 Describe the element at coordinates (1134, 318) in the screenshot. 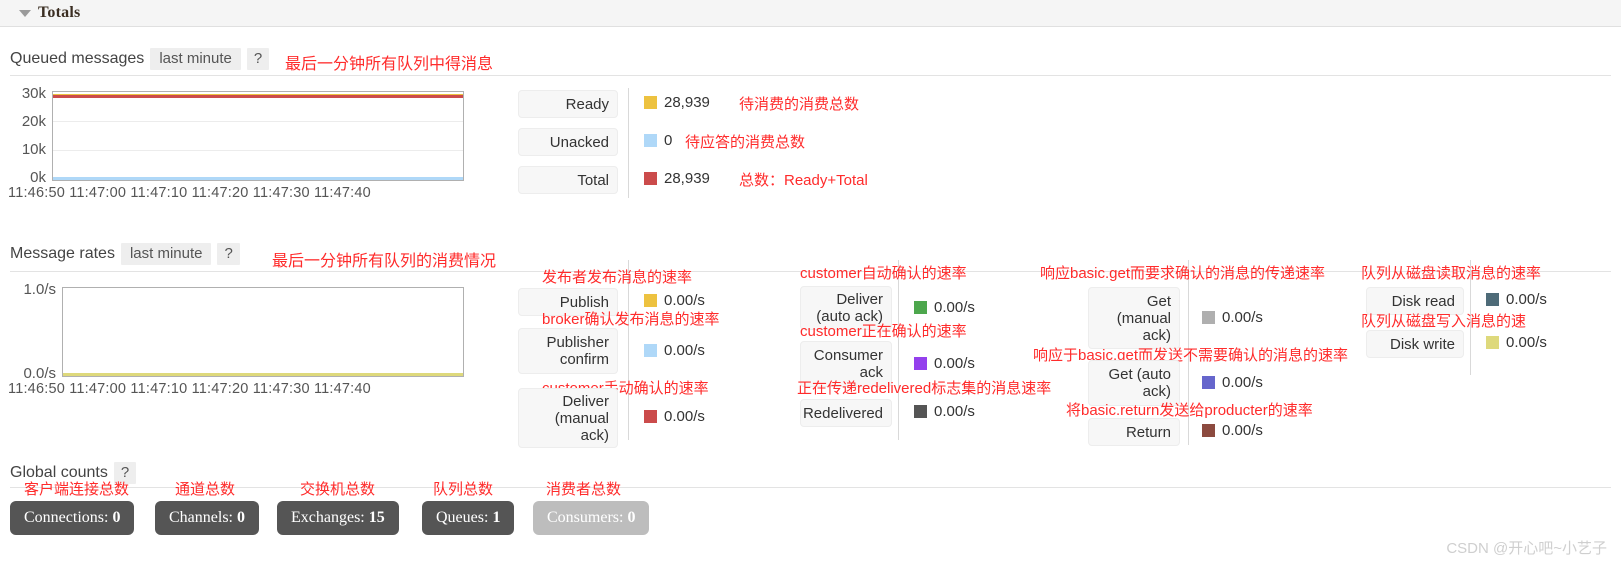

I see `legend-label-get-manual-ack: Get (manual ack)` at that location.